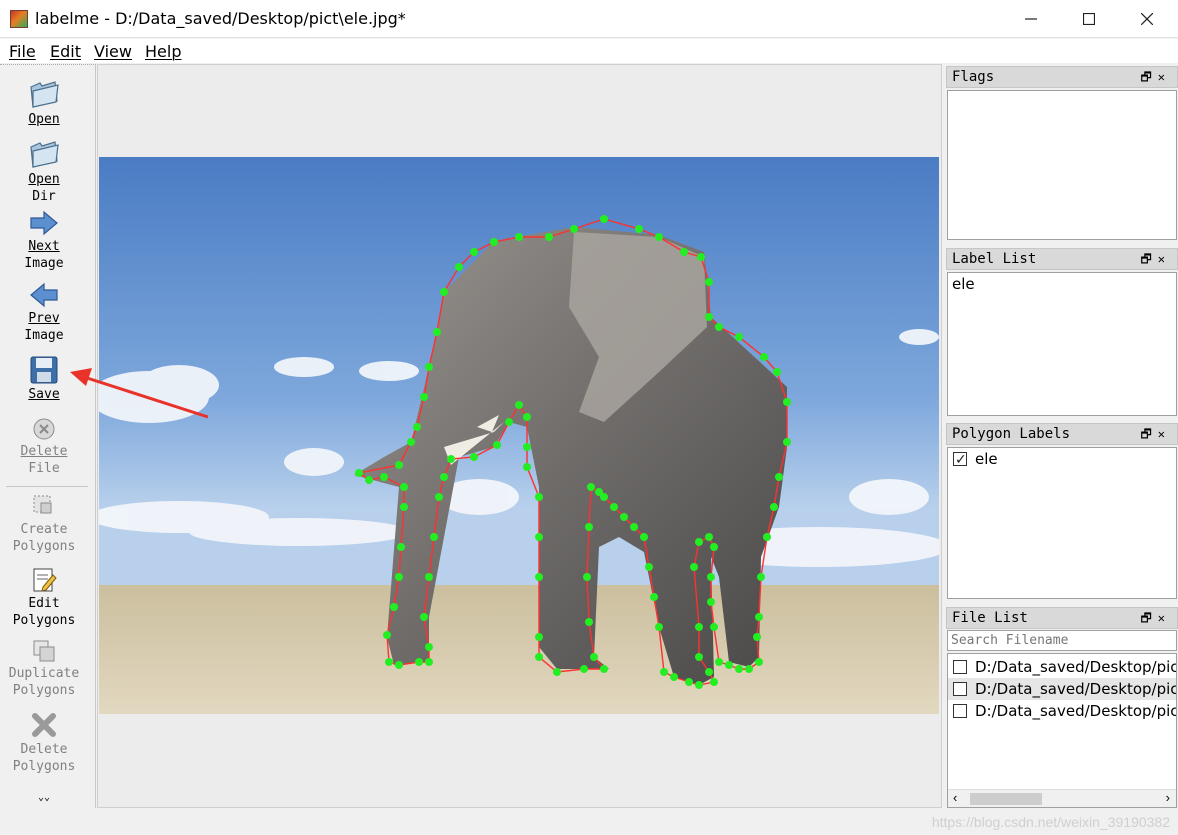 The height and width of the screenshot is (835, 1178). I want to click on create-polygons-button: Create Polygons, so click(44, 524).